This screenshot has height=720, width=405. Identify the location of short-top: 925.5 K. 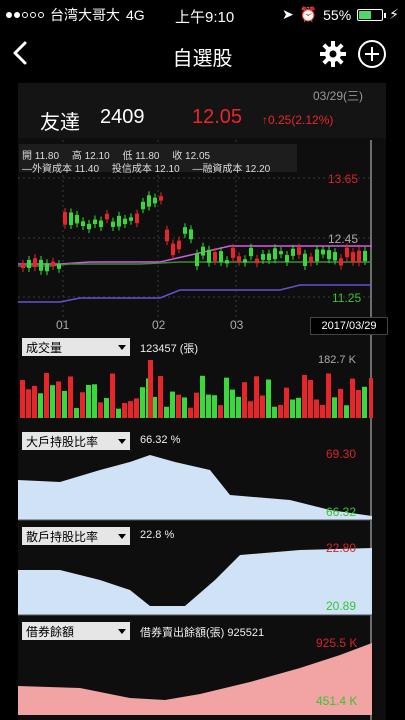
(337, 643).